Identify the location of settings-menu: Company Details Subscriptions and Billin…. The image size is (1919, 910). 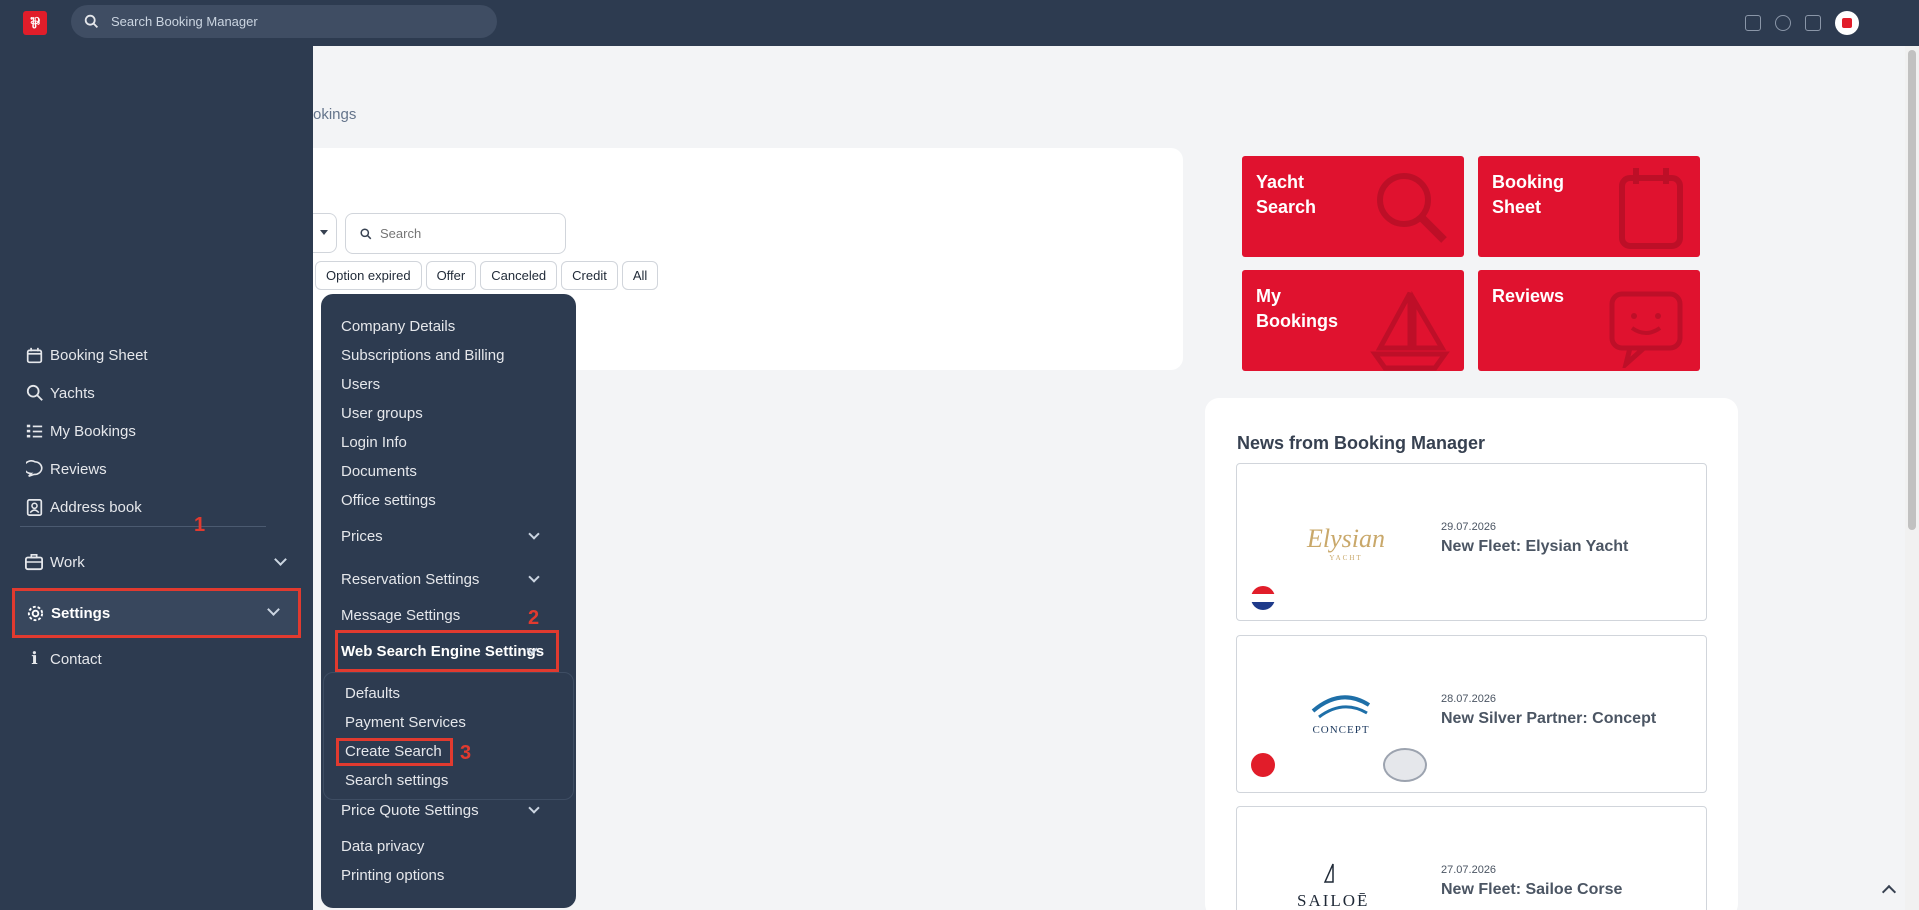
(448, 601).